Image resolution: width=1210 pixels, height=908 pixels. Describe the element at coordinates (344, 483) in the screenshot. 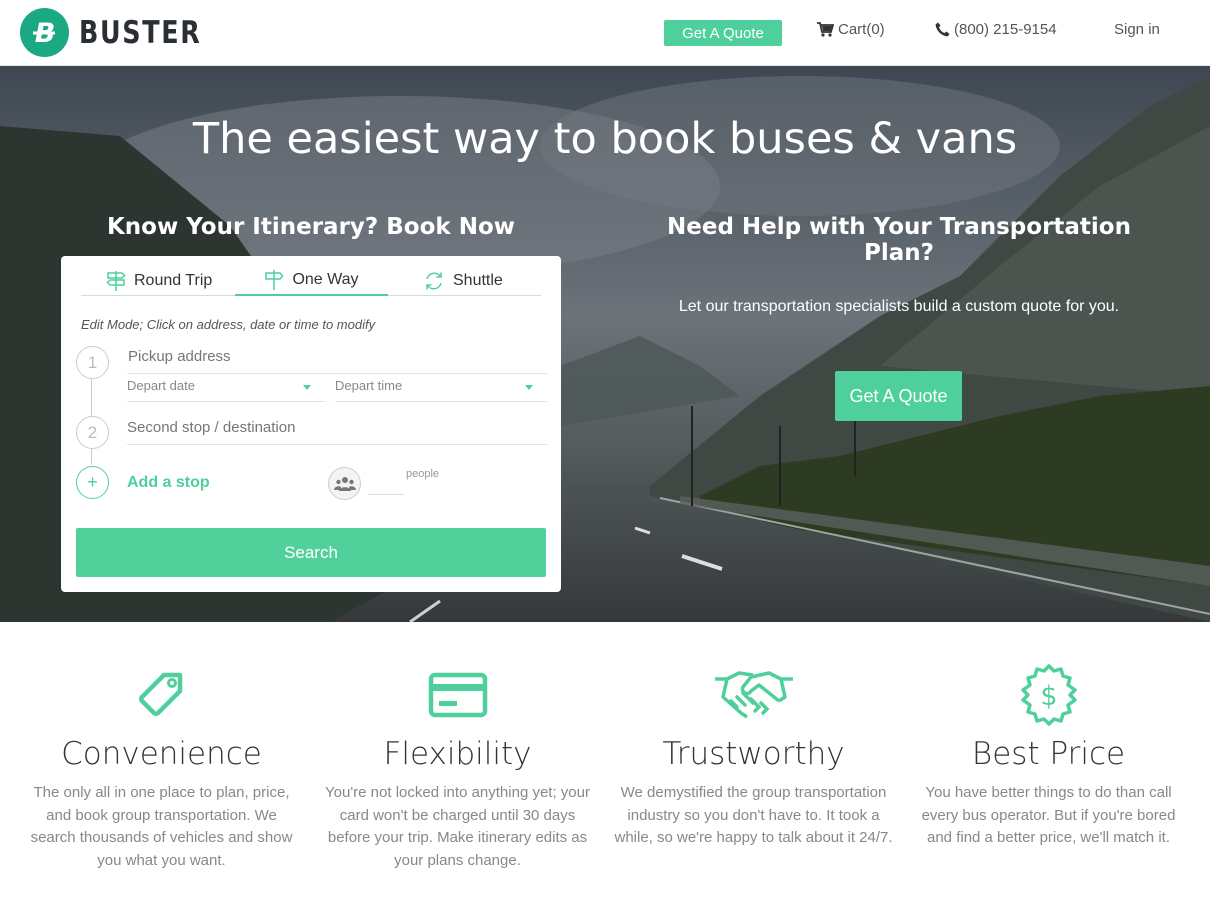

I see `people-icon` at that location.